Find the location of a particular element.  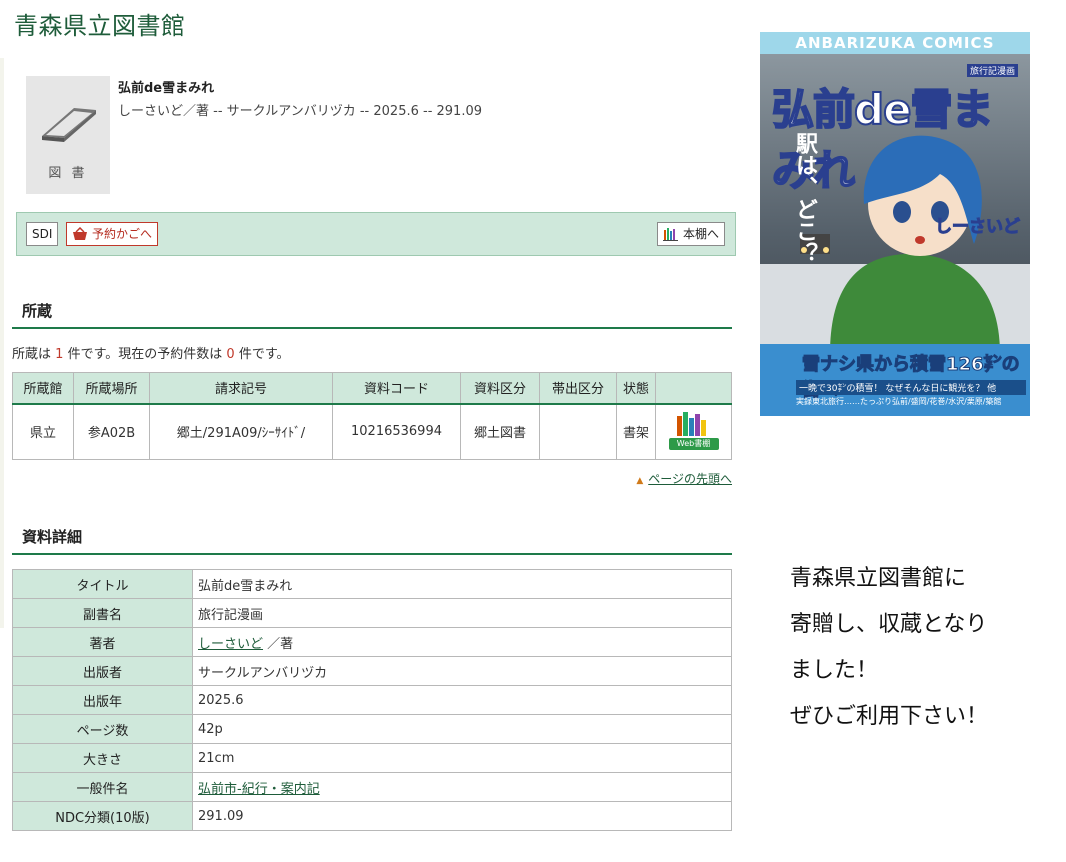

holdings-summary: 所蔵は 1 件です。現在の予約件数は 0 件です。 is located at coordinates (151, 352).